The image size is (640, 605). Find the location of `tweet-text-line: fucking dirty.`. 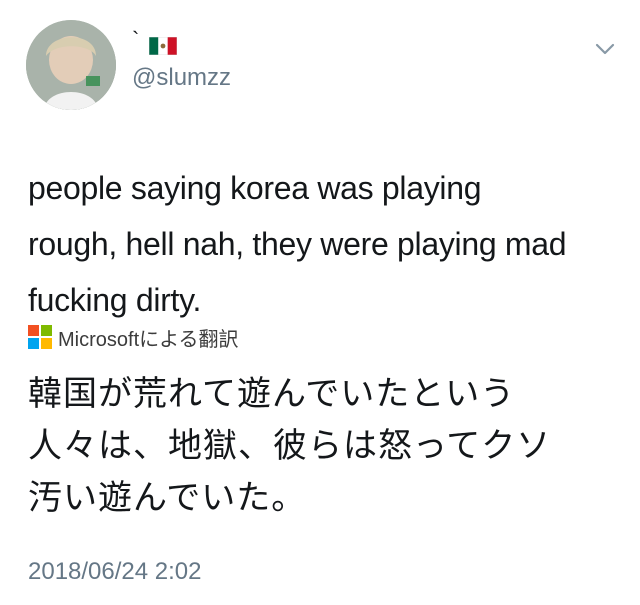

tweet-text-line: fucking dirty. is located at coordinates (115, 300).